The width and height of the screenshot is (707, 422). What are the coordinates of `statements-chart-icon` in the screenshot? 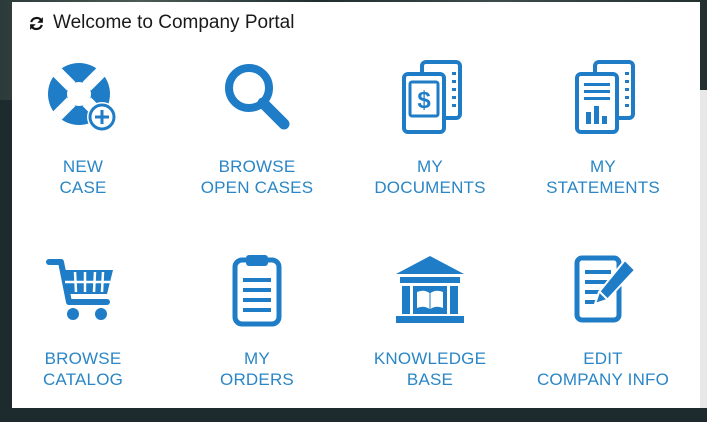 It's located at (605, 97).